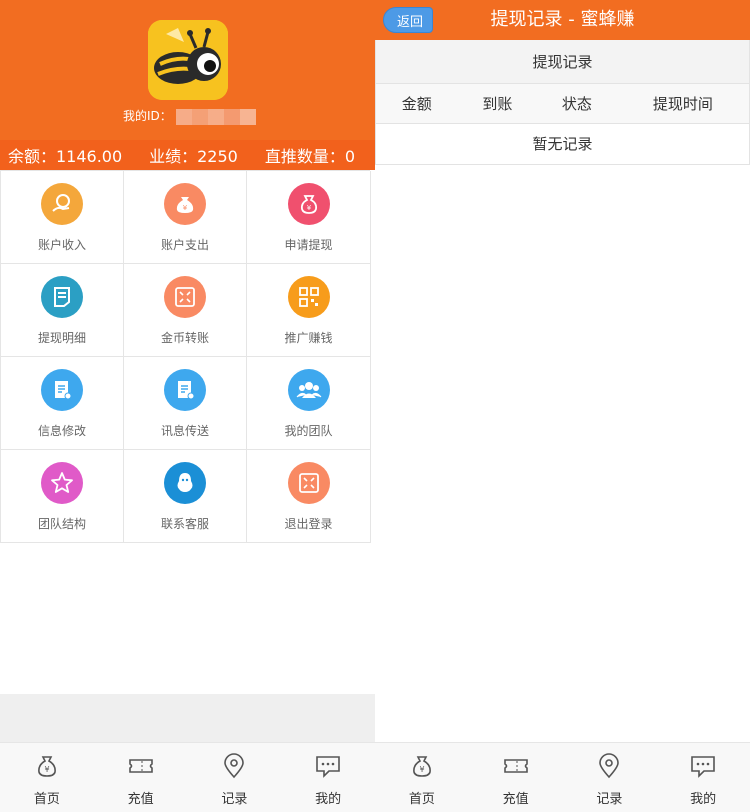  Describe the element at coordinates (61, 431) in the screenshot. I see `menu-label: 信息修改` at that location.